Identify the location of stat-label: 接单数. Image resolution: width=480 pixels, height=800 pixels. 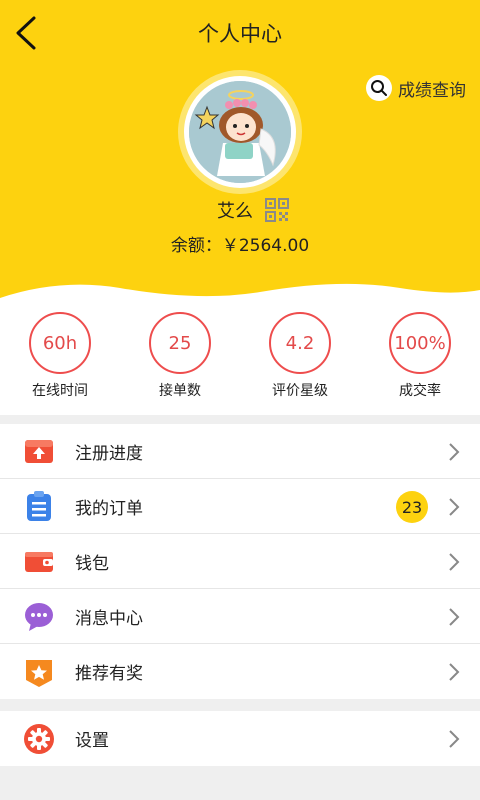
(180, 391).